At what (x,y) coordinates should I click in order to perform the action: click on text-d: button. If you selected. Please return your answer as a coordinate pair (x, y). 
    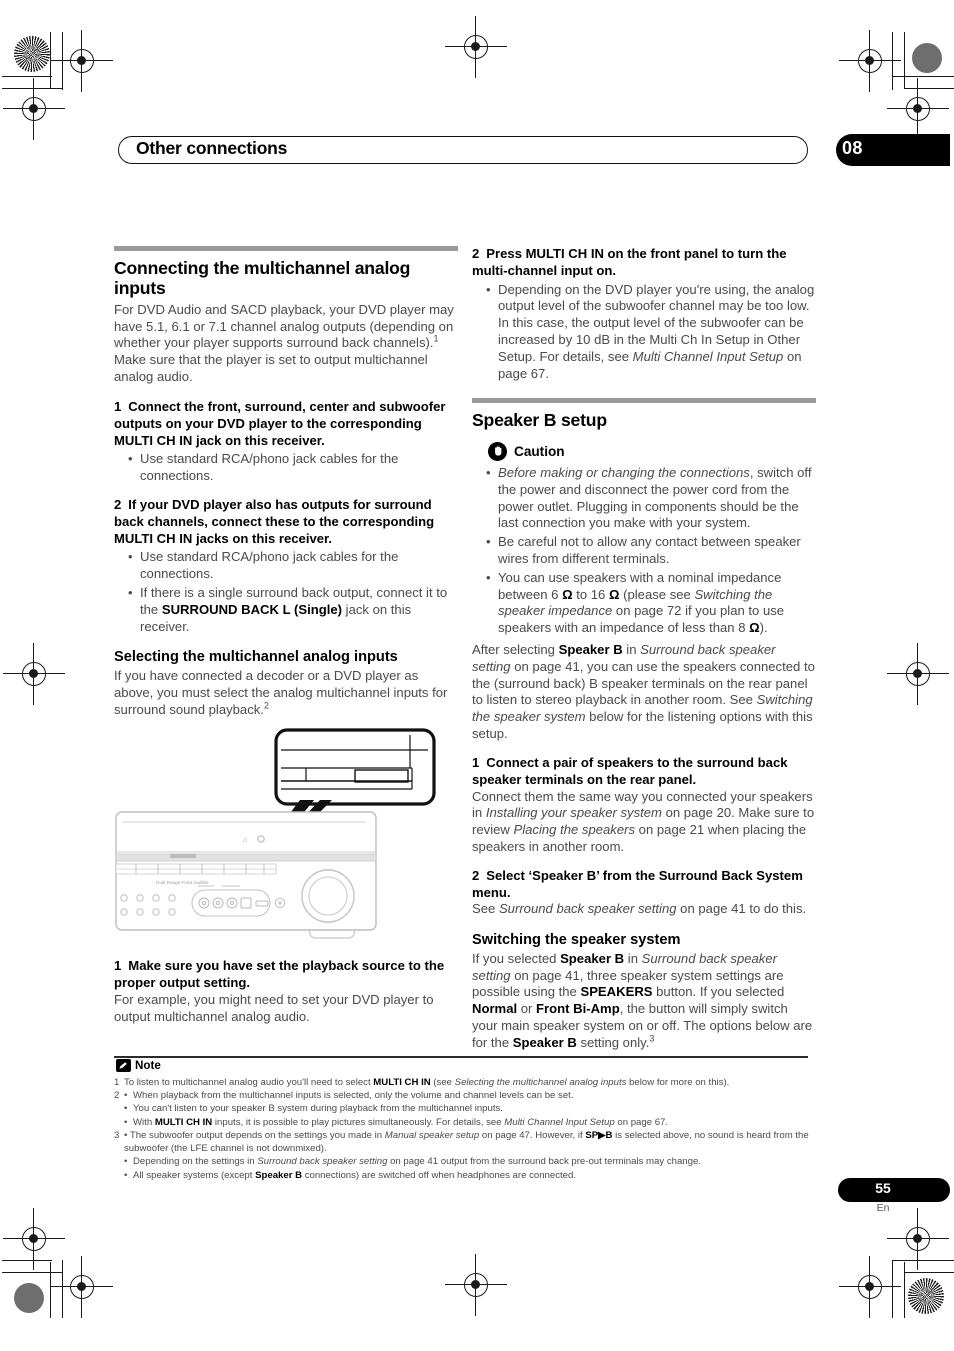
    Looking at the image, I should click on (718, 992).